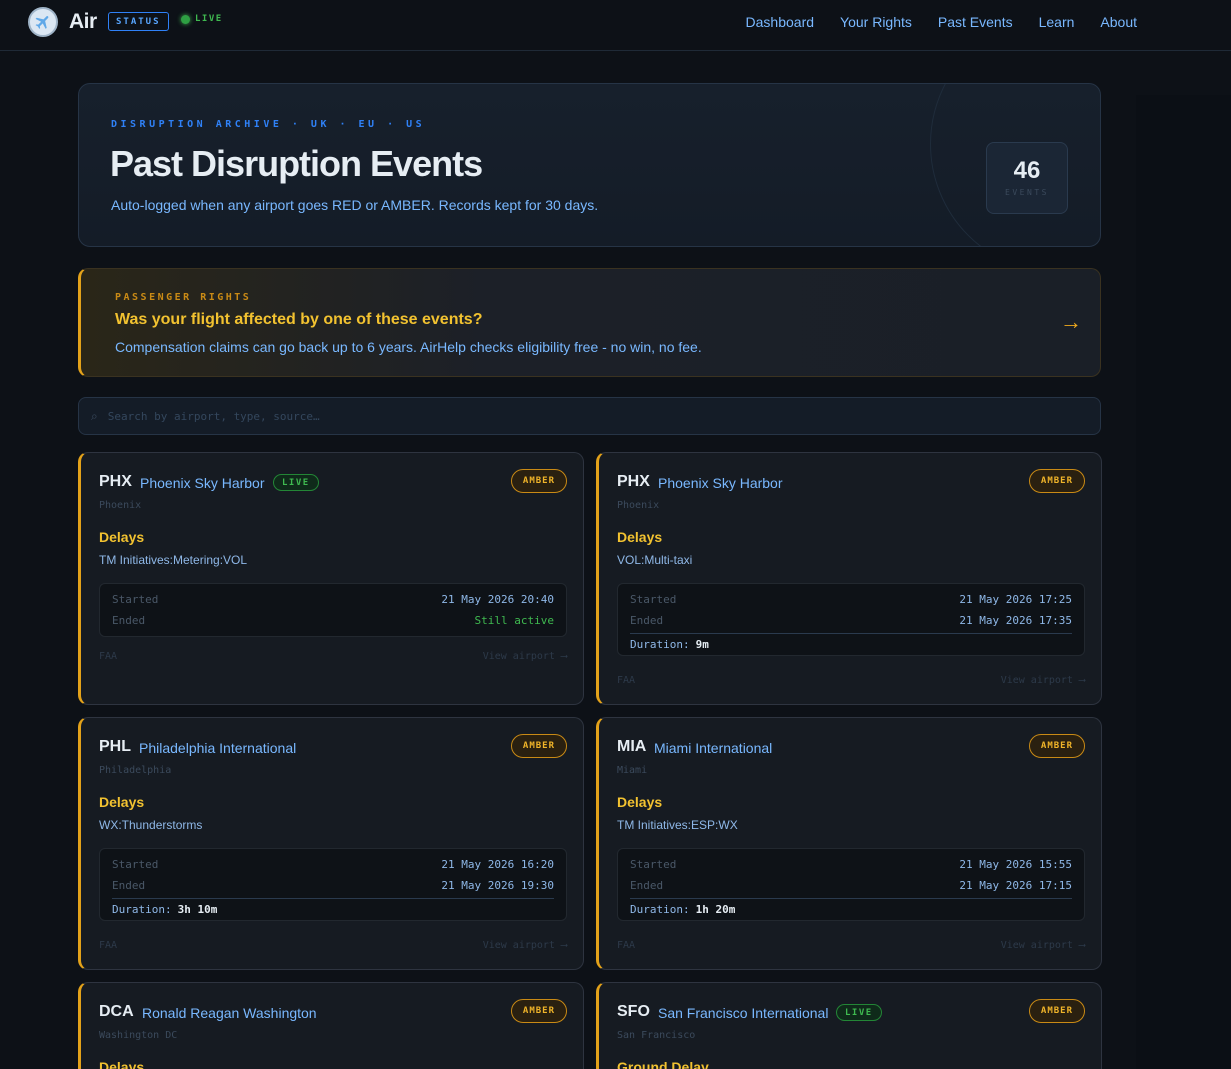 This screenshot has width=1231, height=1069. I want to click on started-value: 21 May 2026 17:25, so click(1015, 599).